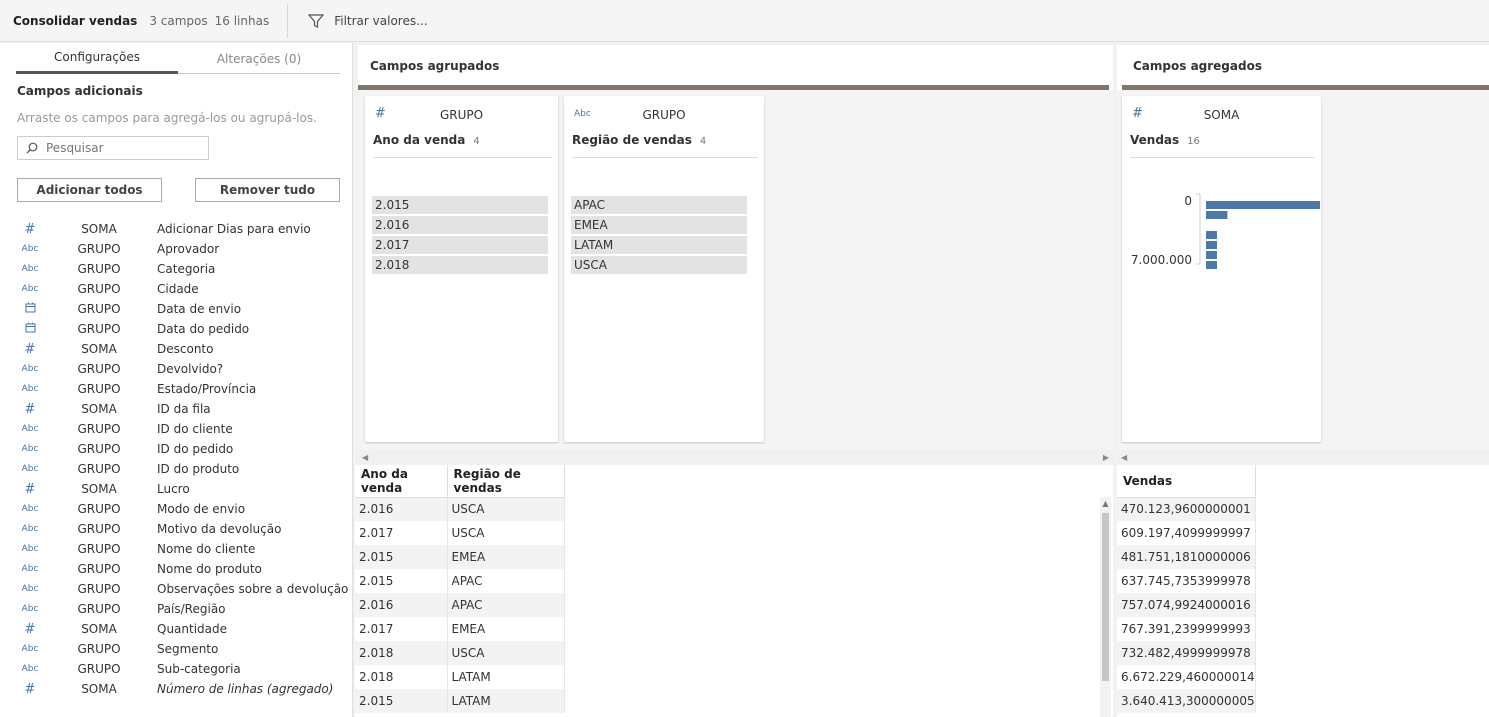  Describe the element at coordinates (460, 557) in the screenshot. I see `table-row: 2.015 EMEA` at that location.